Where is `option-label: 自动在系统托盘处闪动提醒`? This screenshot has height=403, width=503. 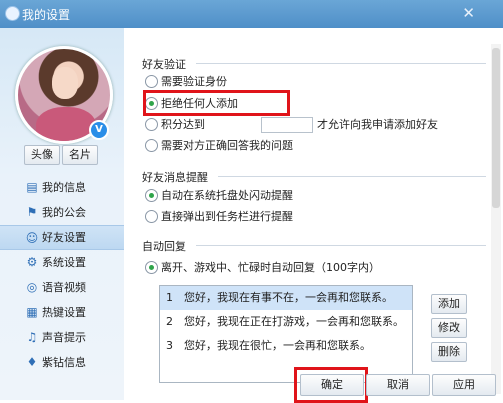
option-label: 自动在系统托盘处闪动提醒 is located at coordinates (227, 195).